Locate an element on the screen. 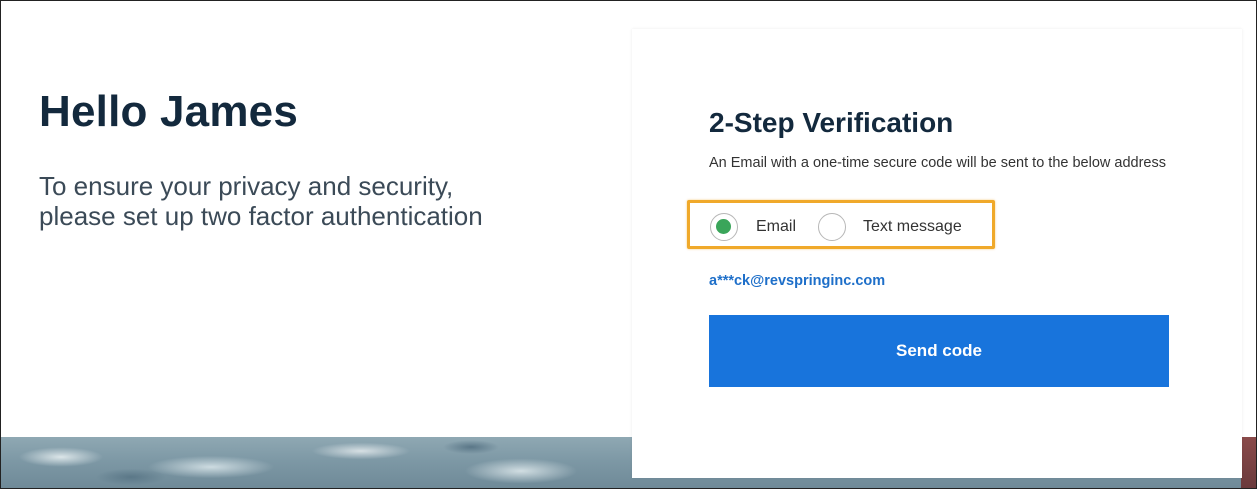 This screenshot has width=1257, height=489. greeting-title: Hello James is located at coordinates (169, 111).